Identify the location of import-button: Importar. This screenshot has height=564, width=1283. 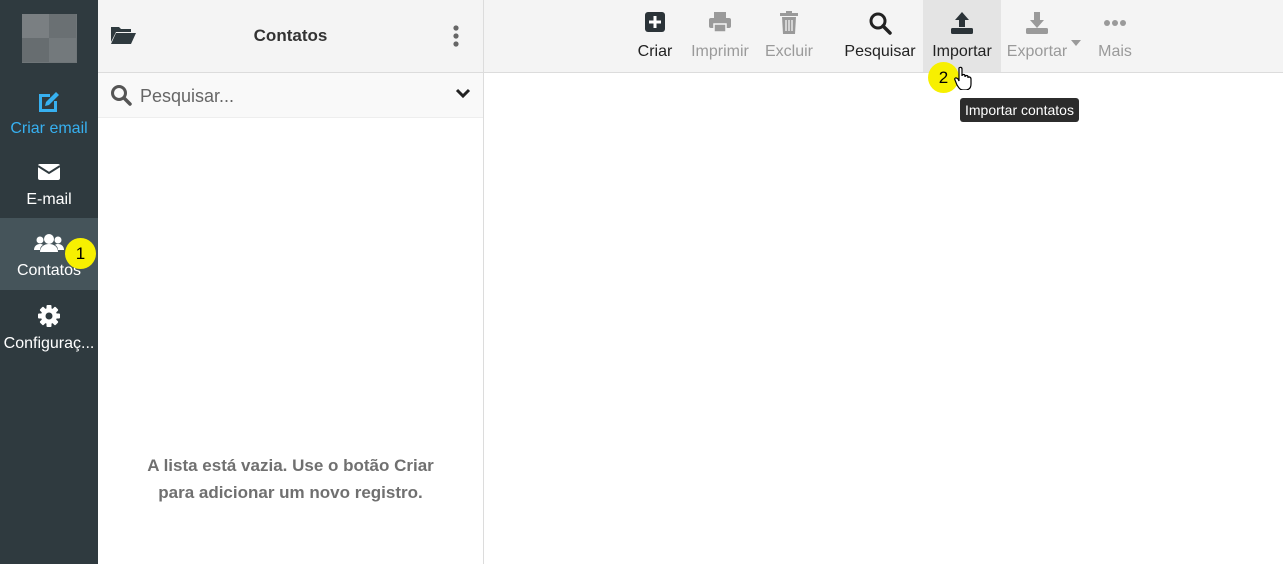
(962, 36).